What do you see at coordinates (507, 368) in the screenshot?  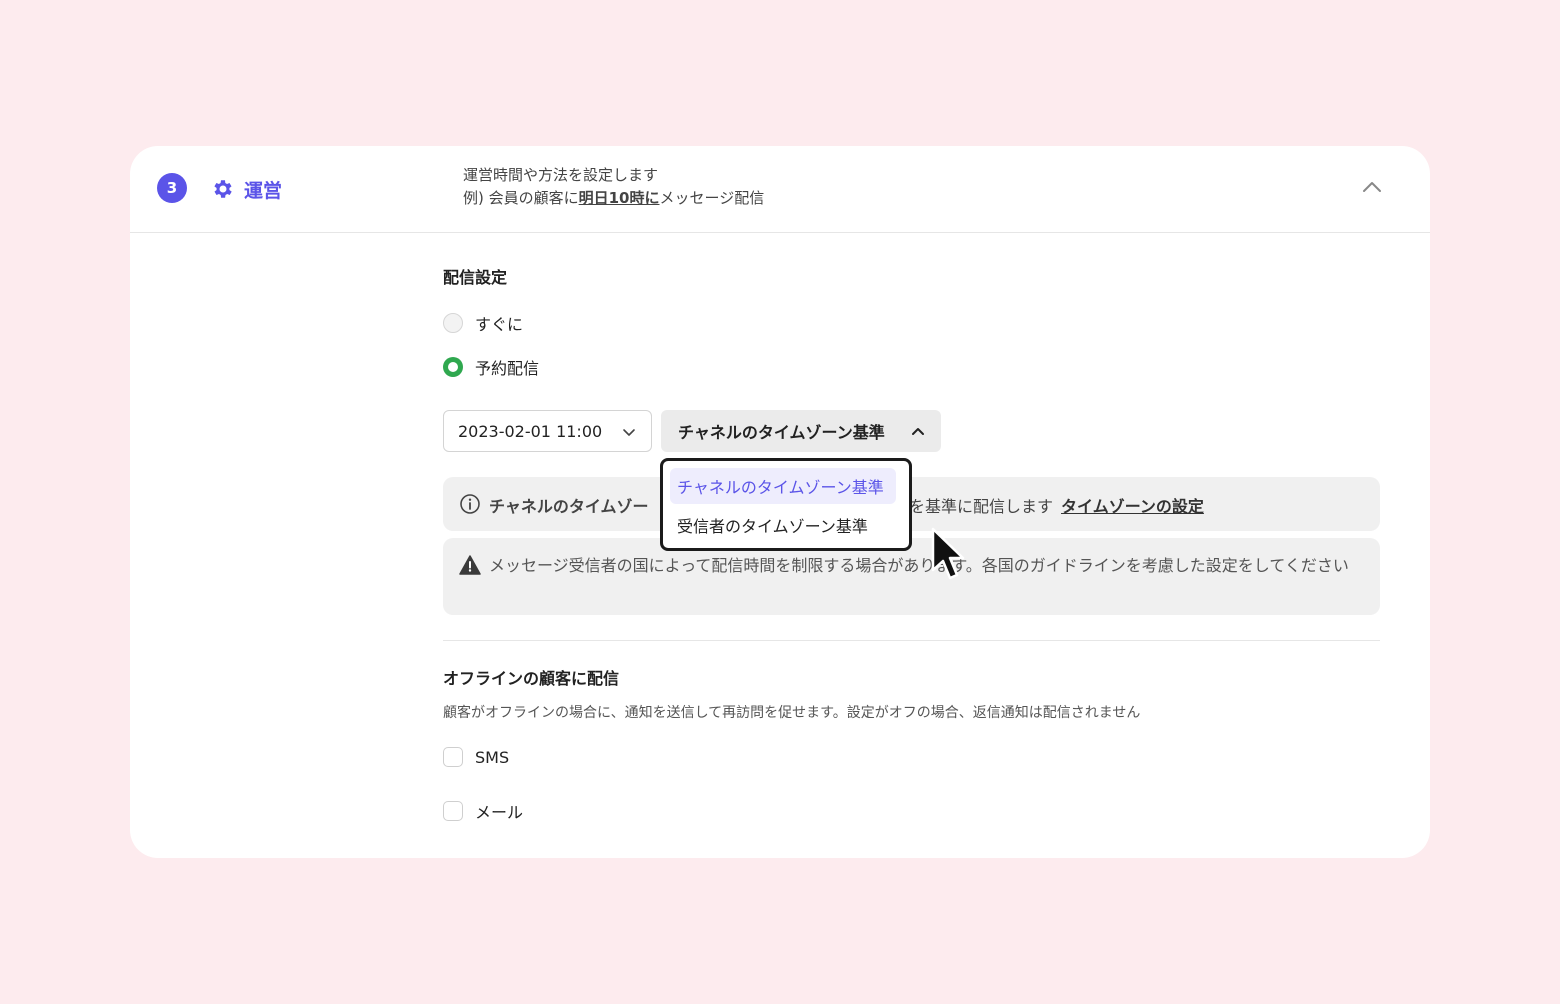 I see `radio-label: 予約配信` at bounding box center [507, 368].